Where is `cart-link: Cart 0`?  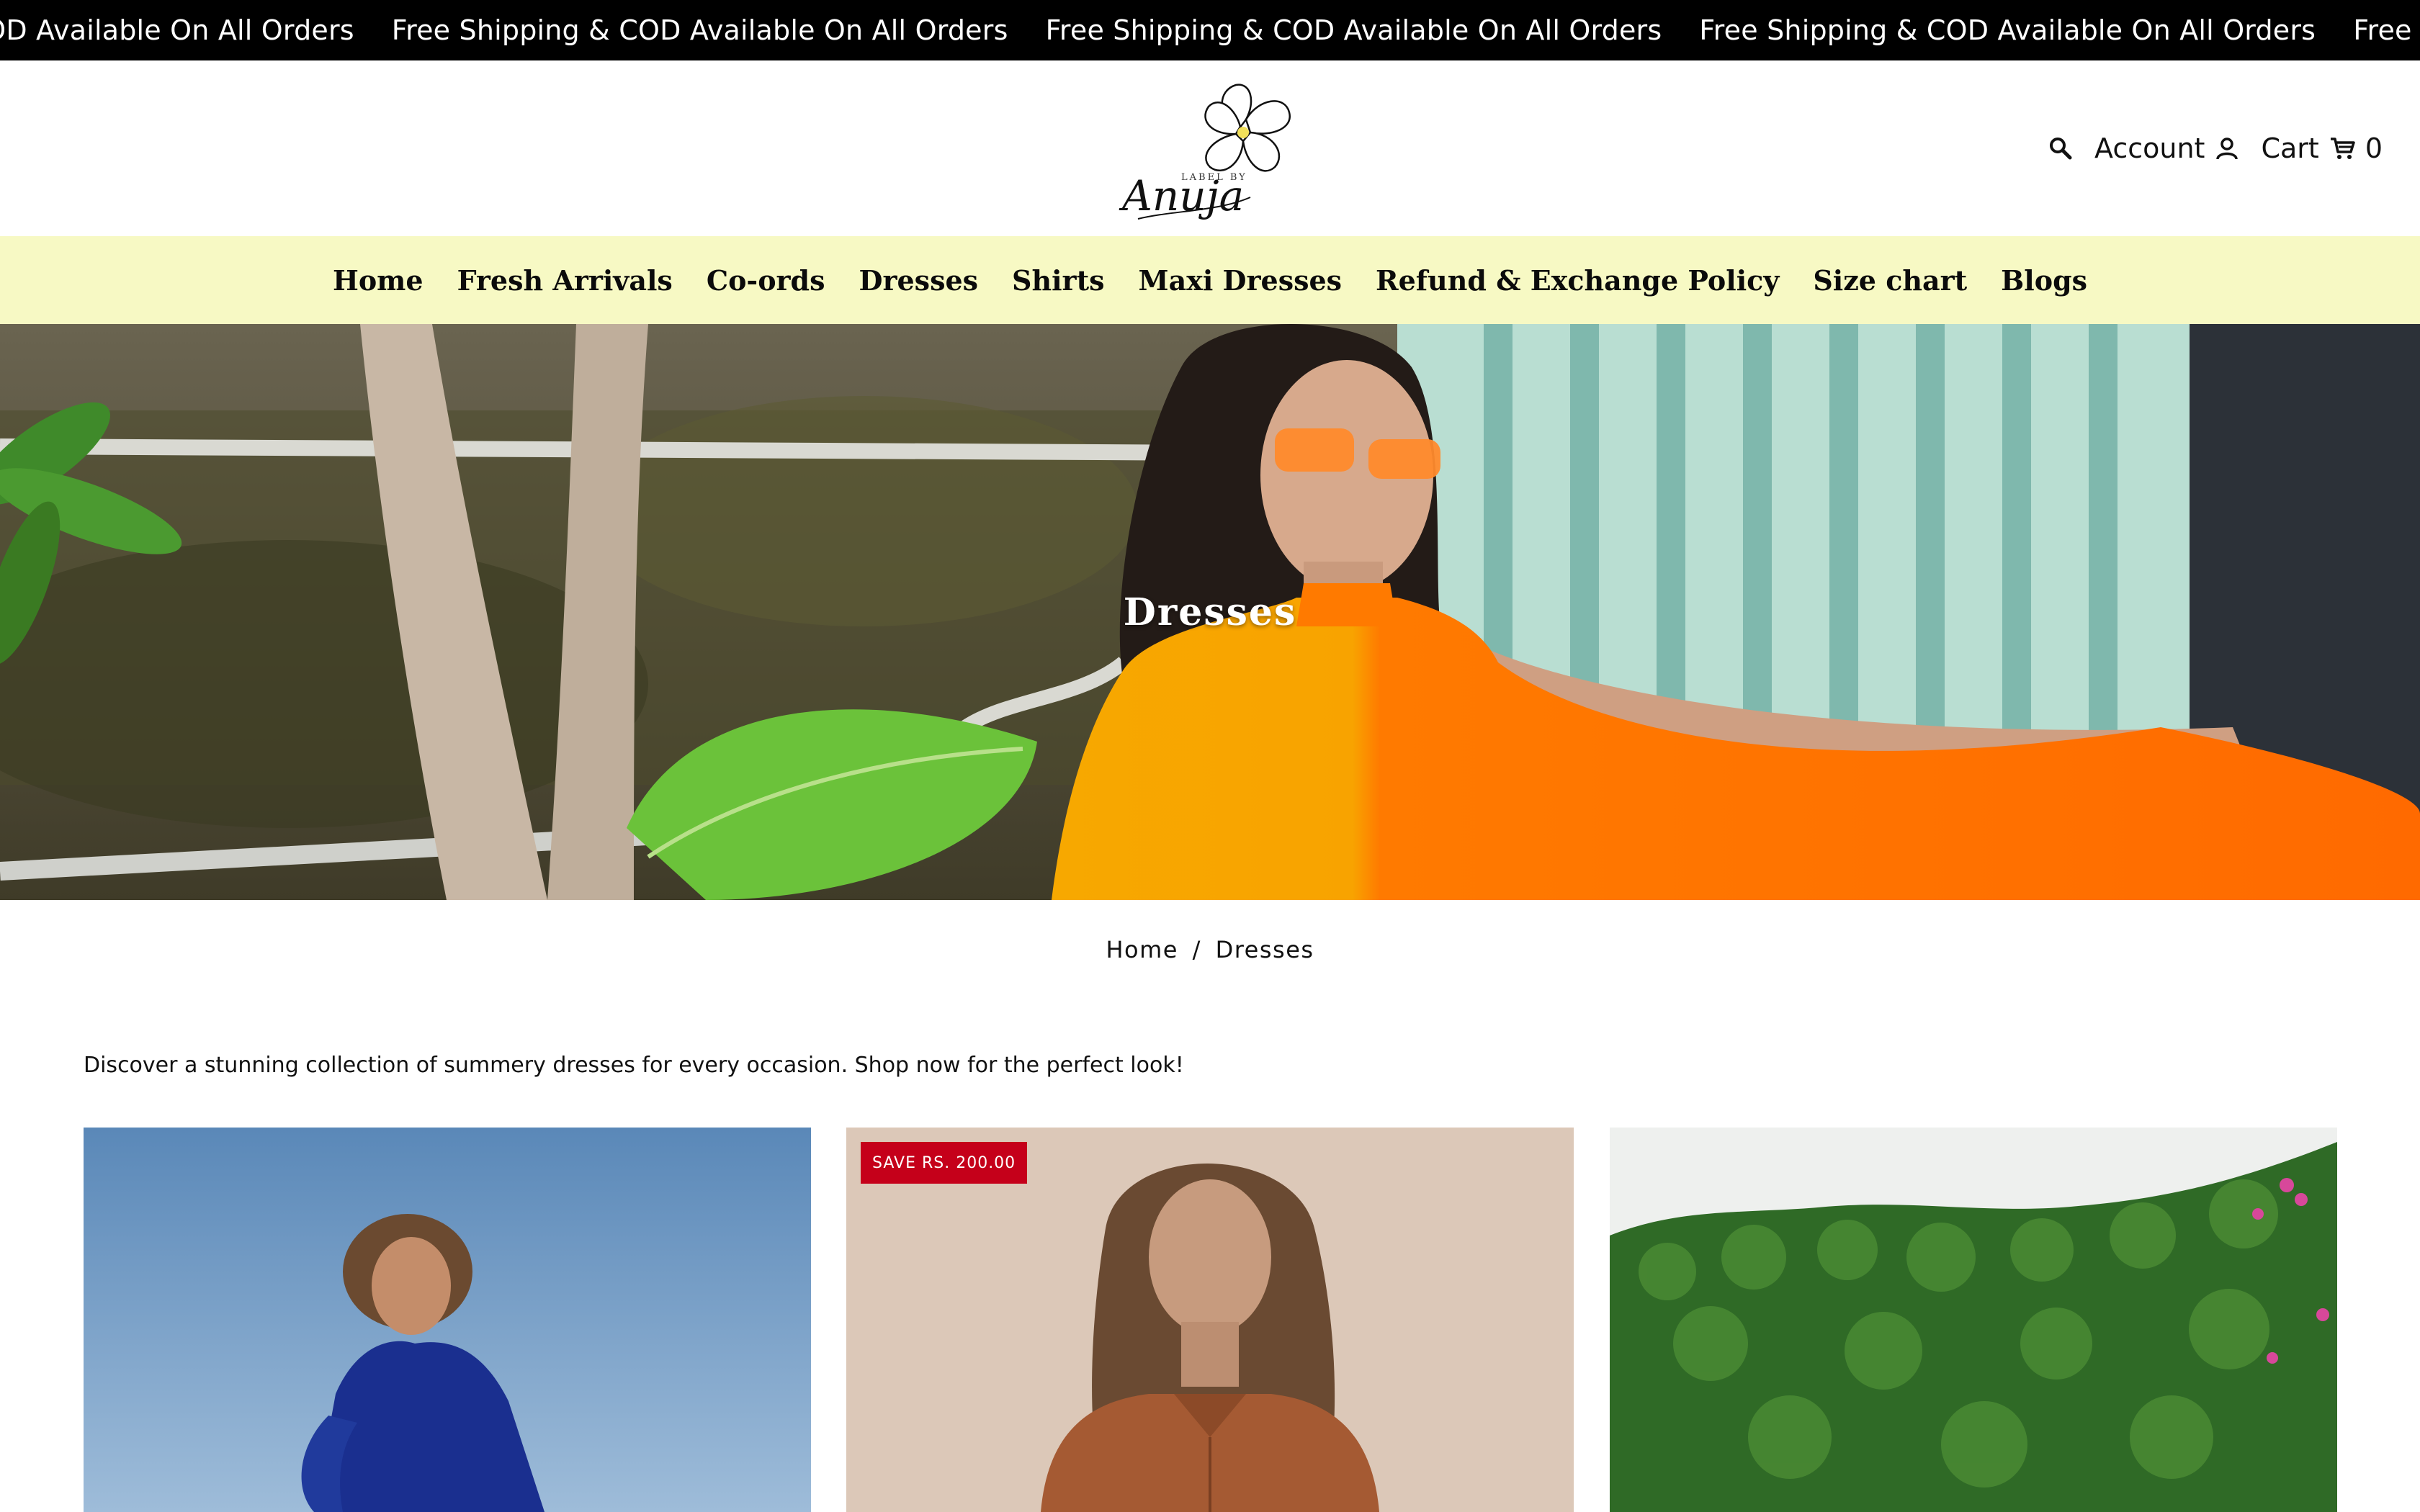
cart-link: Cart 0 is located at coordinates (2322, 148).